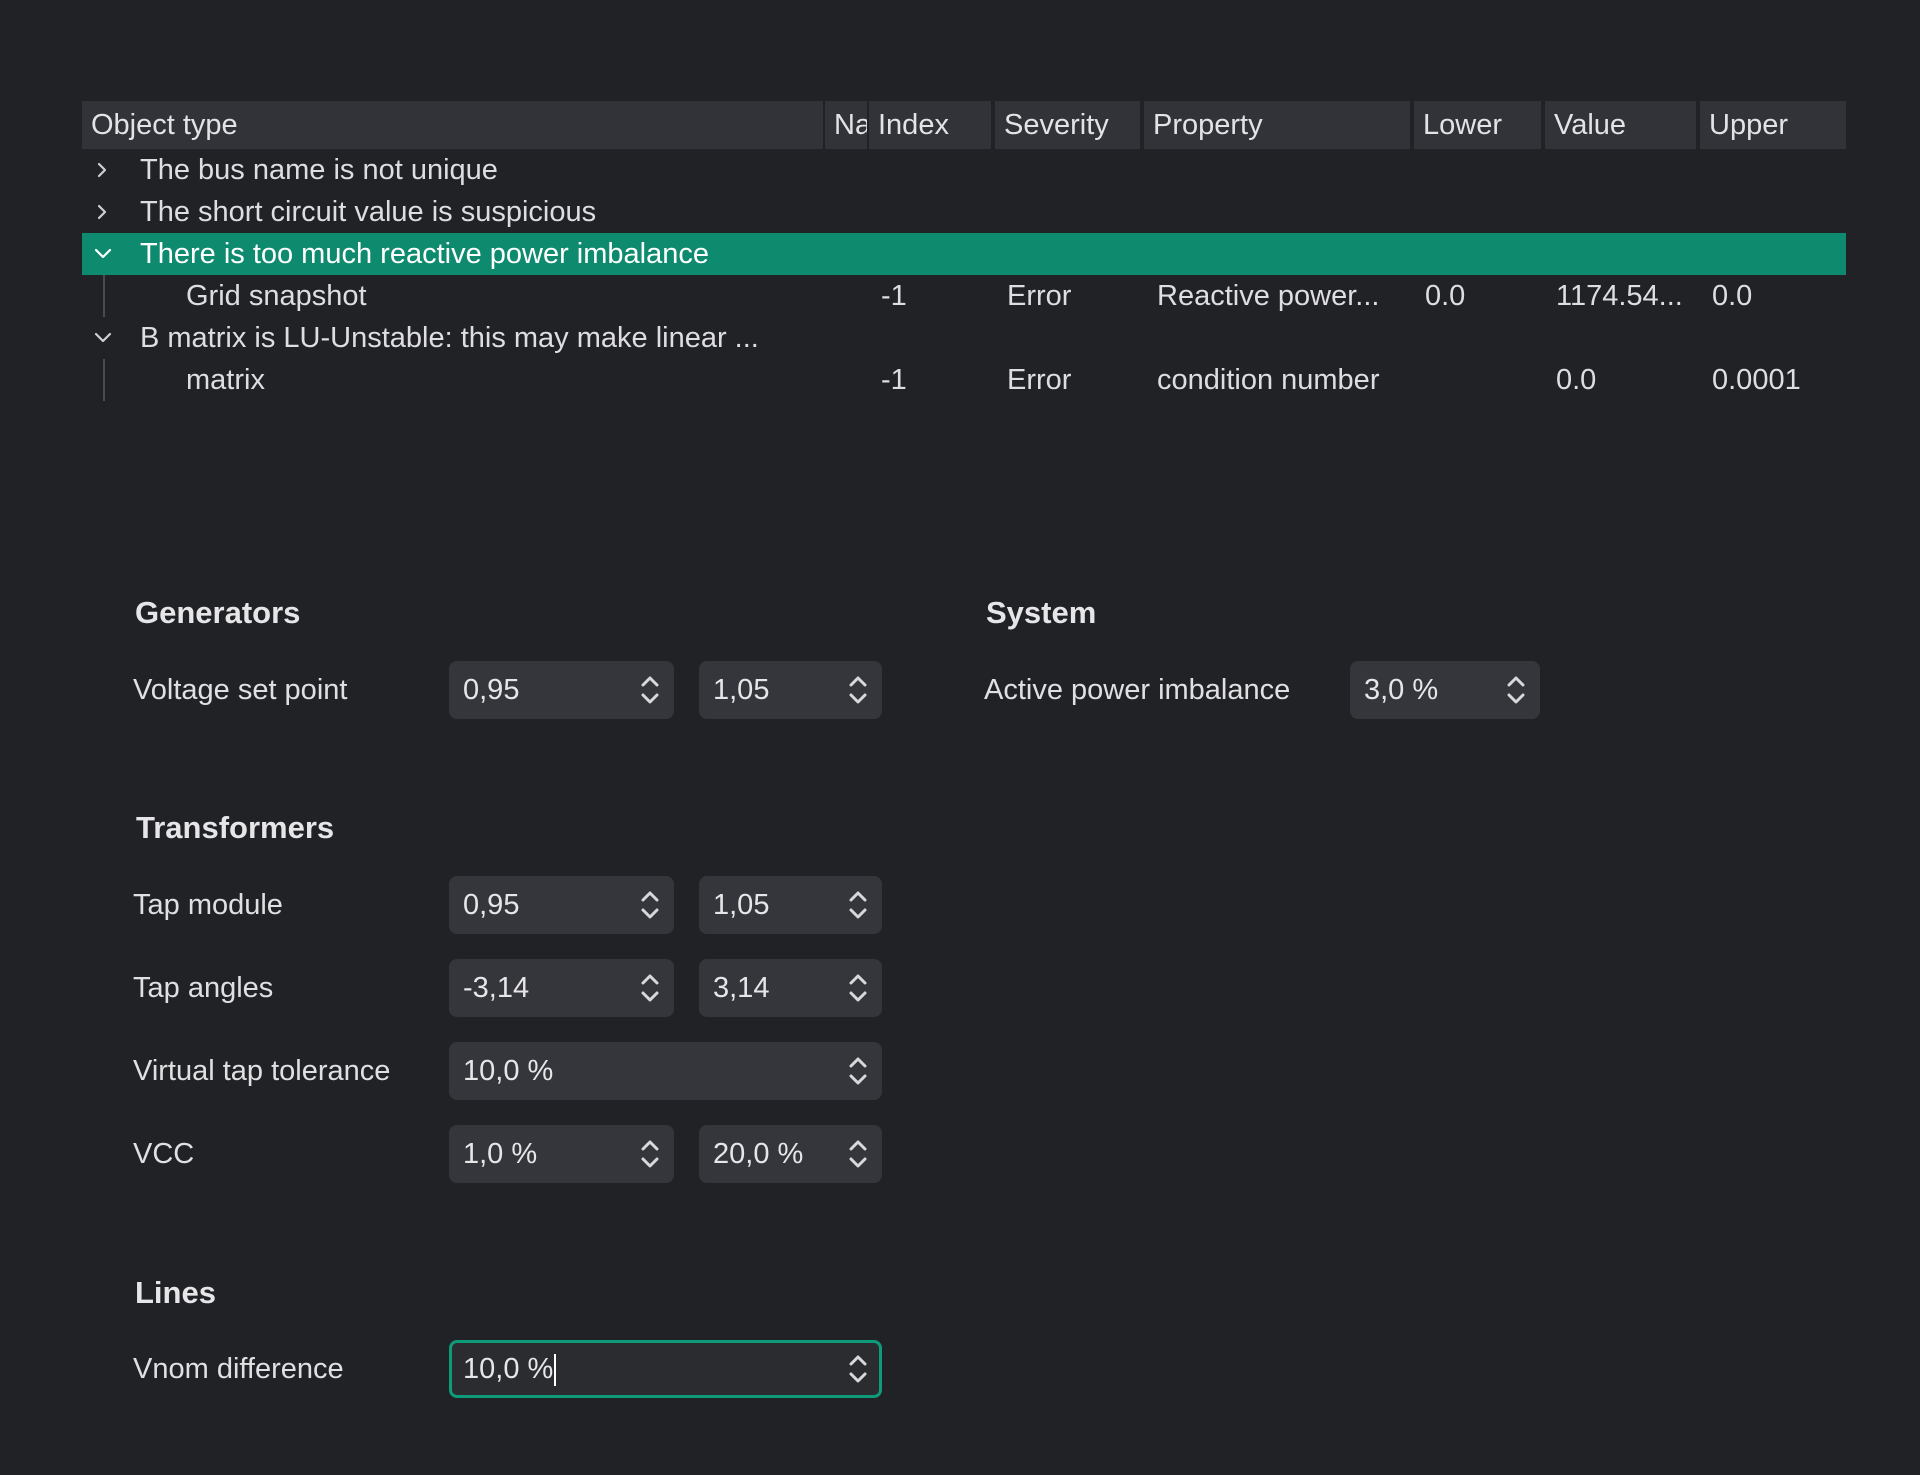 The height and width of the screenshot is (1475, 1920). I want to click on tap-angles-max-spinbox: 3,14, so click(790, 988).